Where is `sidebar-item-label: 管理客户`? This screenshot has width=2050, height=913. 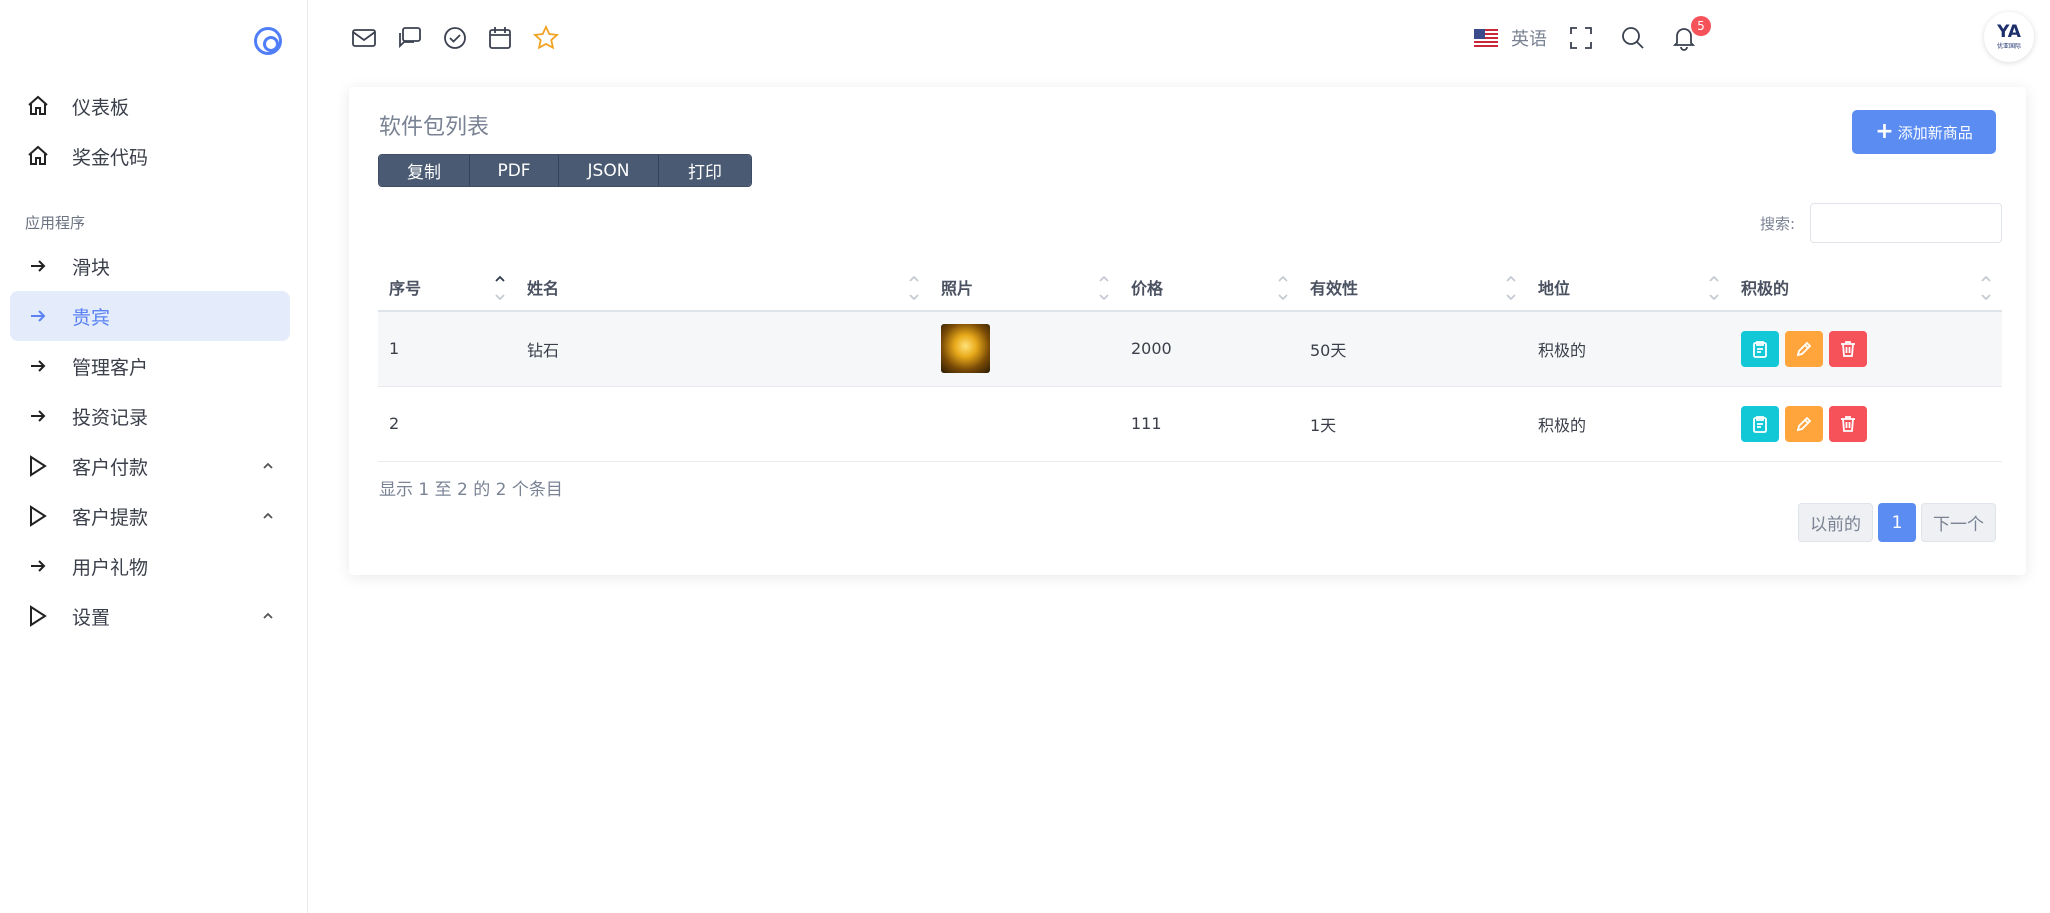
sidebar-item-label: 管理客户 is located at coordinates (110, 367).